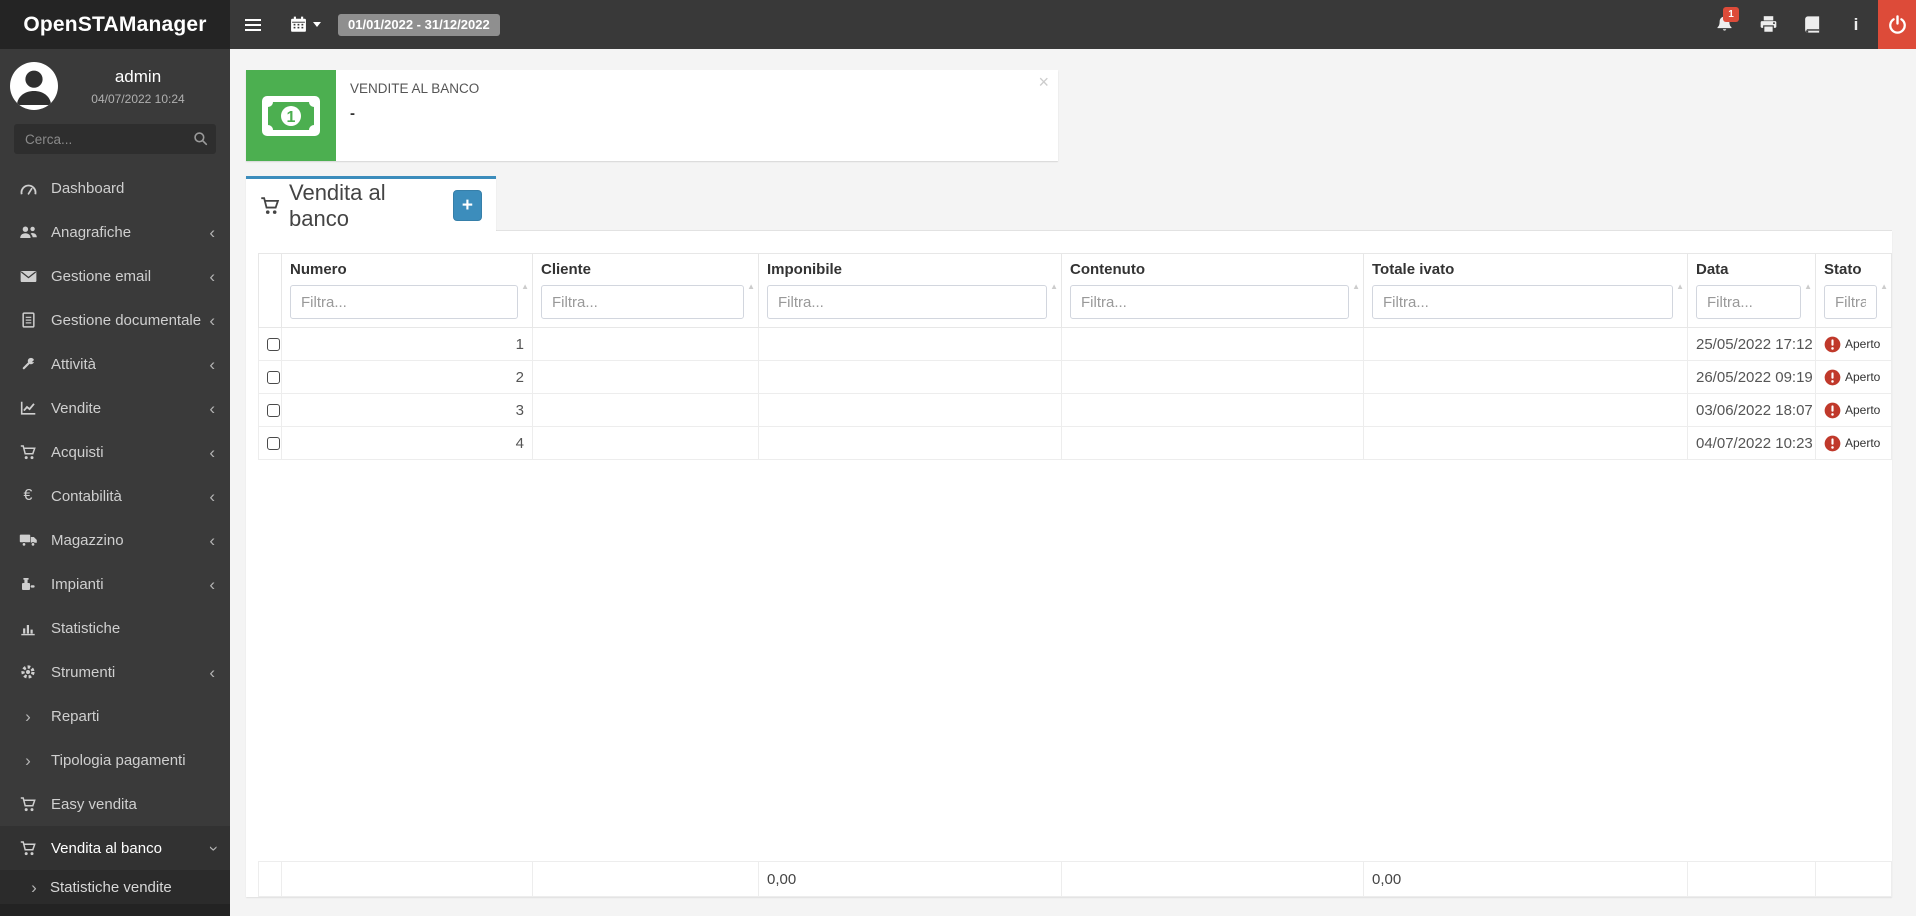 The image size is (1916, 916). Describe the element at coordinates (115, 672) in the screenshot. I see `sidebar-item-strumenti: Strumenti ‹` at that location.